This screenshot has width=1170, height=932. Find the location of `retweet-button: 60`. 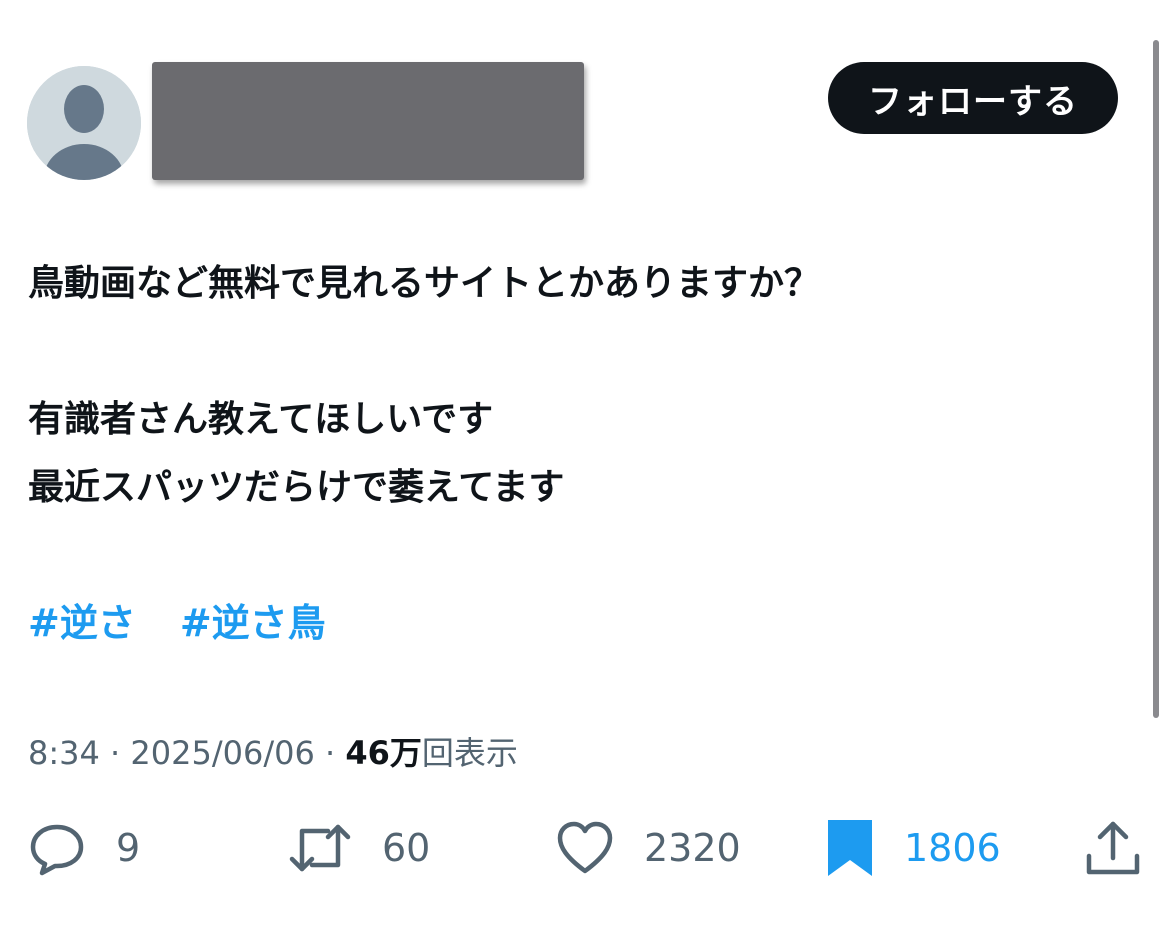

retweet-button: 60 is located at coordinates (359, 848).